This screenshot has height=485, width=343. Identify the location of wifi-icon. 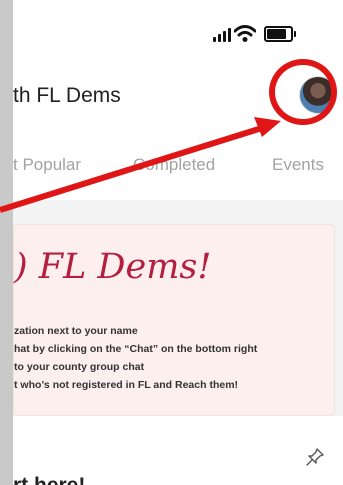
(245, 33).